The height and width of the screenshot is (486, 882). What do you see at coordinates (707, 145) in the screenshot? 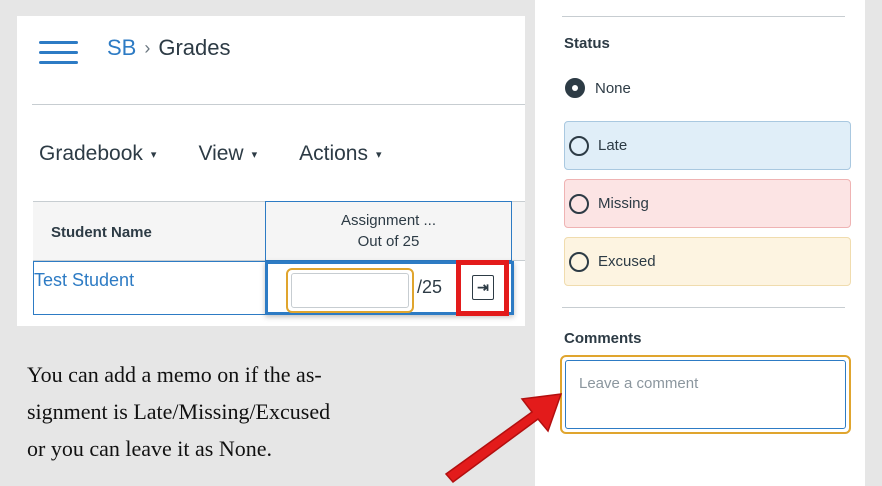
I see `status-option-late: Late` at bounding box center [707, 145].